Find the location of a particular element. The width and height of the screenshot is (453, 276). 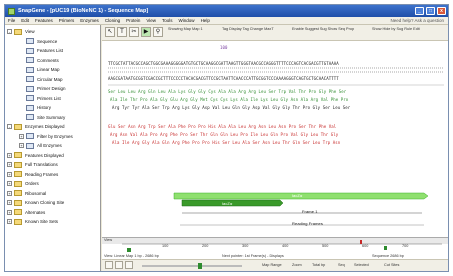

status-right: Sequence 2686 bp is located at coordinates (388, 256).